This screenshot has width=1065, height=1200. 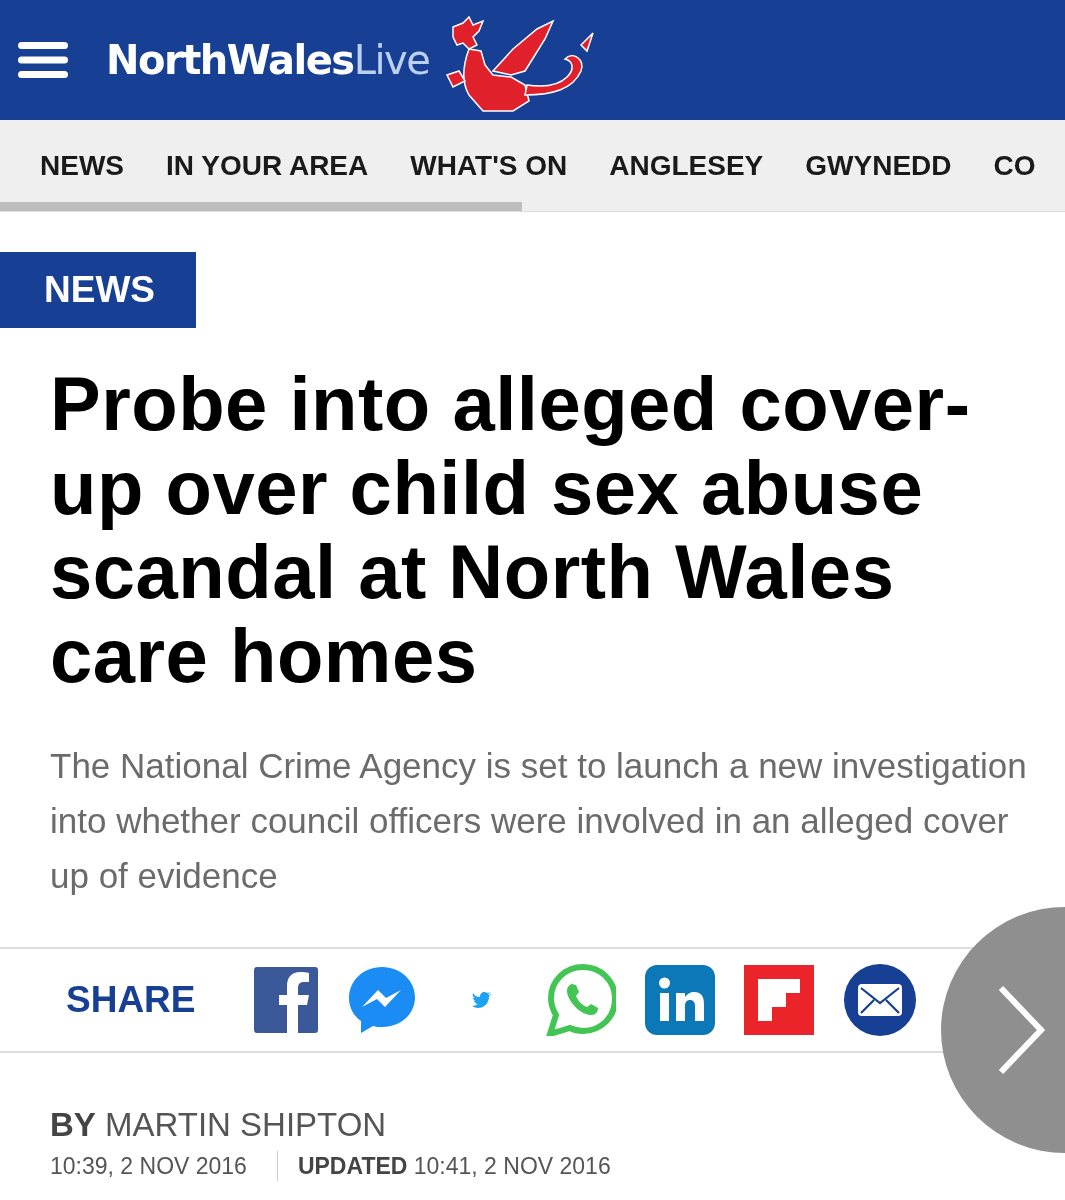 What do you see at coordinates (778, 1000) in the screenshot?
I see `flipboard-share-button` at bounding box center [778, 1000].